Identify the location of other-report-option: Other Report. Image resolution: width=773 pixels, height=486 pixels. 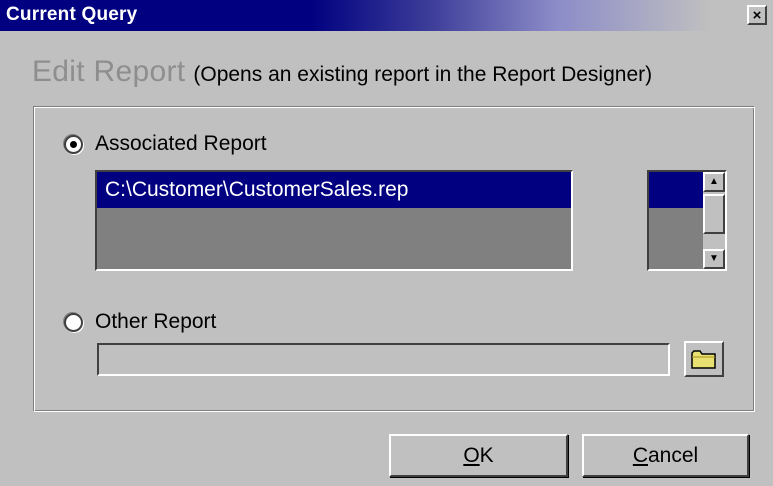
(140, 322).